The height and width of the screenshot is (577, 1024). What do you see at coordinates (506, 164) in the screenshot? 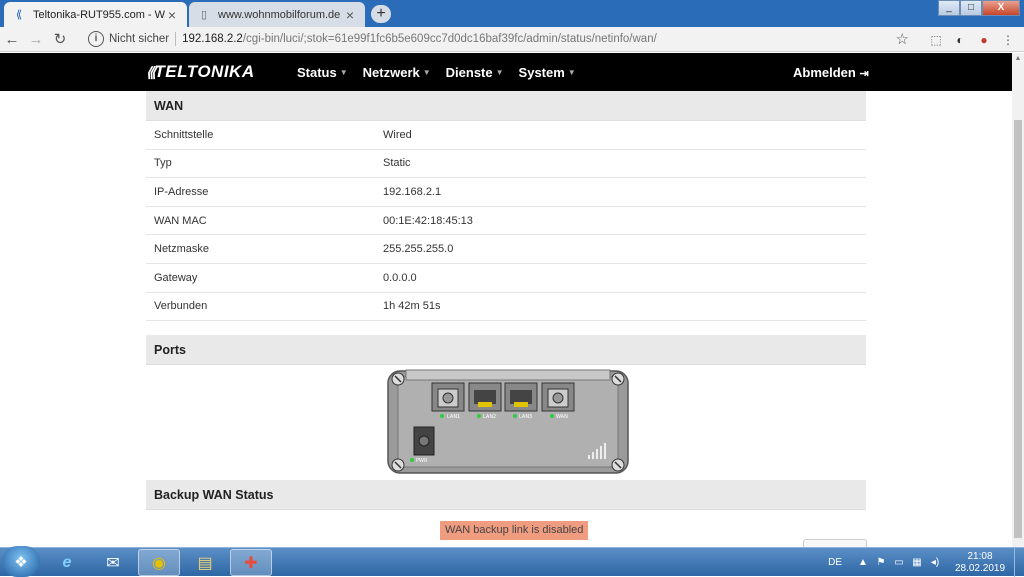
I see `table-row: Typ Static` at bounding box center [506, 164].